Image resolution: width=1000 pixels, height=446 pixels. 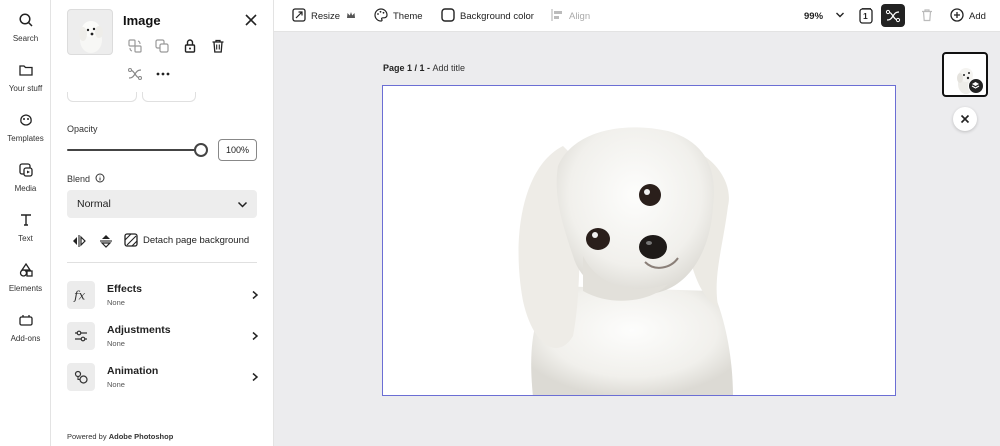 I want to click on more-options-icon, so click(x=163, y=74).